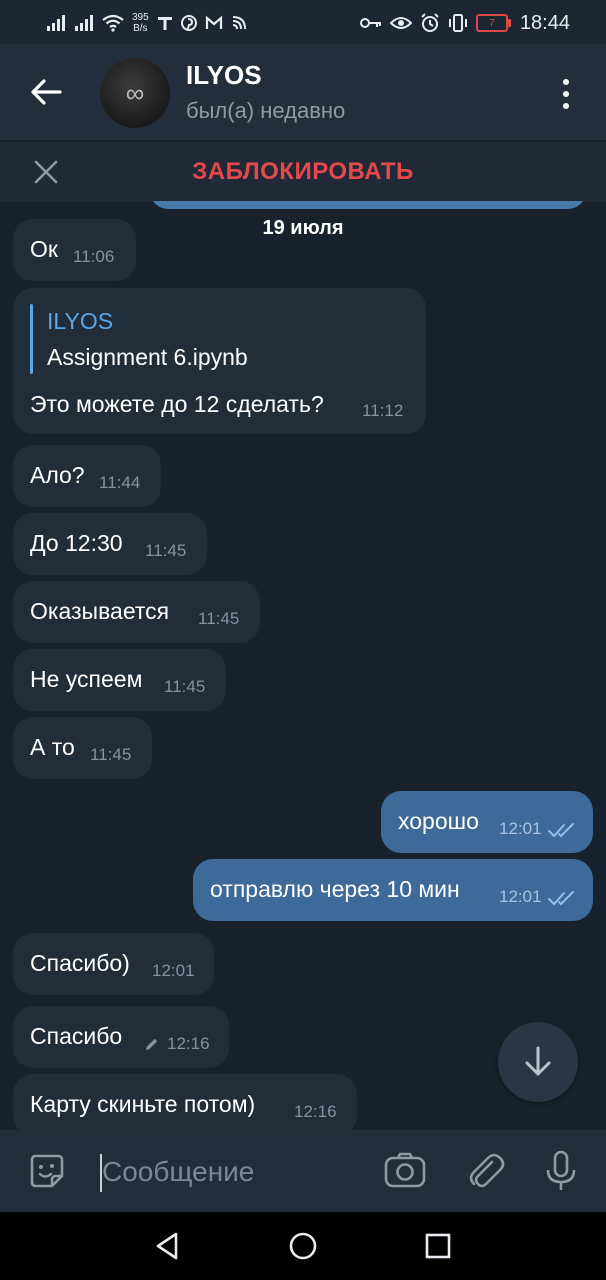 The image size is (606, 1280). I want to click on message-time: 11:12, so click(383, 410).